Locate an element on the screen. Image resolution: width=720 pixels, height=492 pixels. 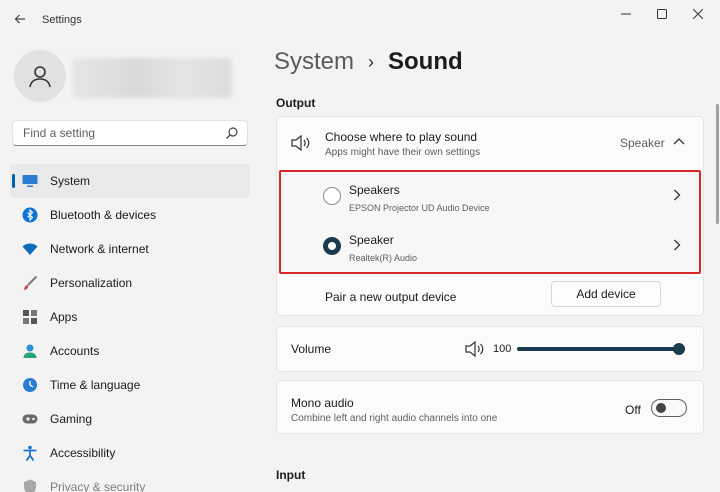
shield-icon is located at coordinates (30, 485).